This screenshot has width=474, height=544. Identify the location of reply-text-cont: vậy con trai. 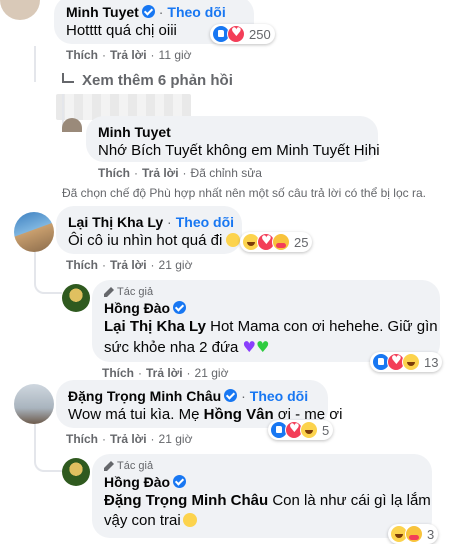
(142, 520).